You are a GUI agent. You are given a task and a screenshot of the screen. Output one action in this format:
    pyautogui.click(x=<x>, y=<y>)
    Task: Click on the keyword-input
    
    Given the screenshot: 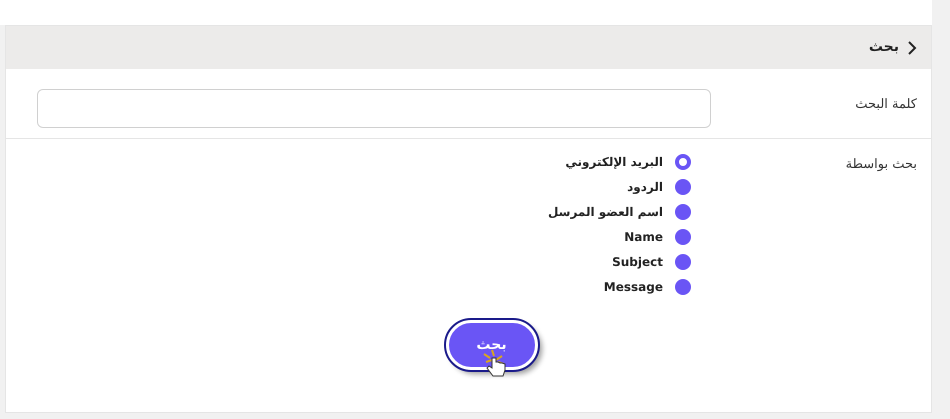 What is the action you would take?
    pyautogui.click(x=374, y=108)
    